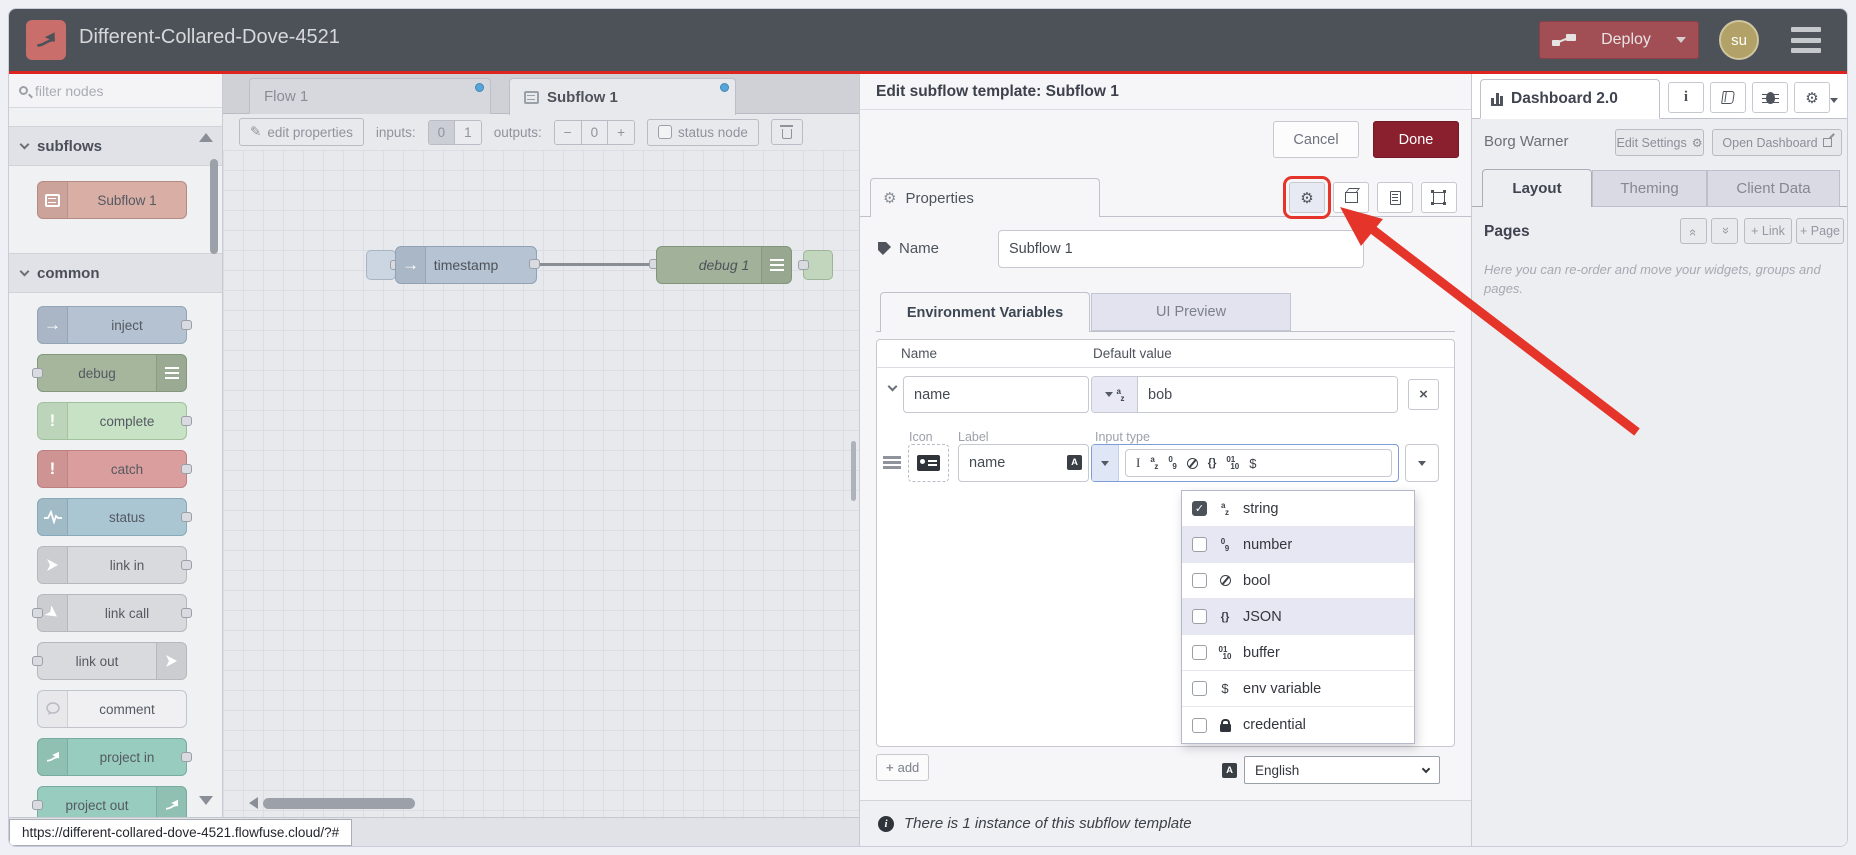 The image size is (1856, 855). I want to click on palette-search, so click(115, 91).